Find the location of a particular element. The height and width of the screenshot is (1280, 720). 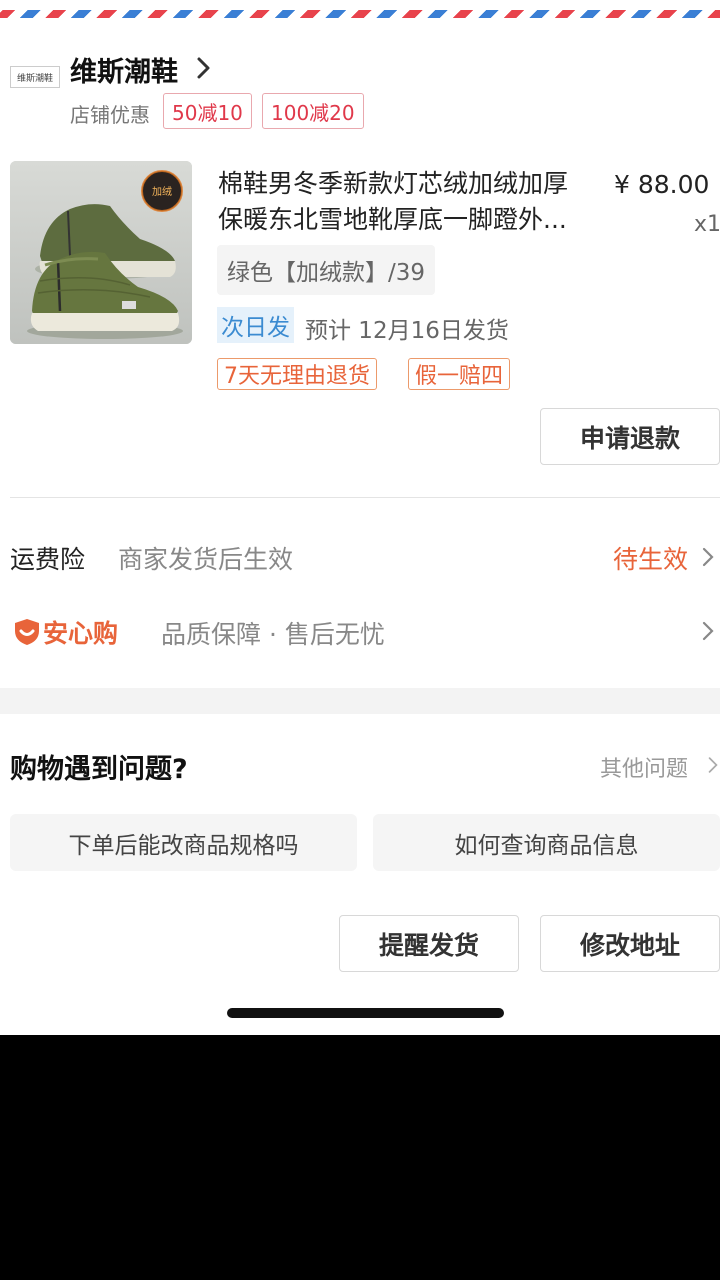

divider is located at coordinates (365, 497).